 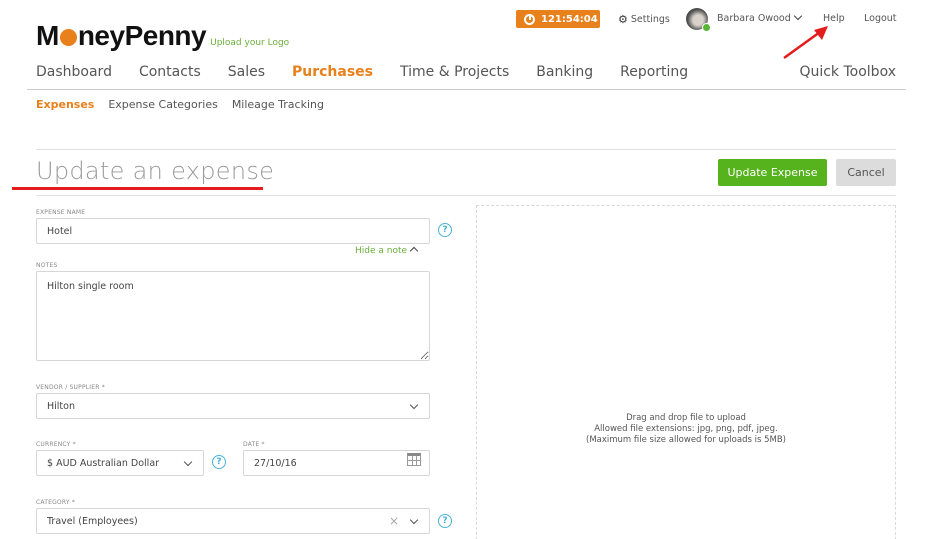 I want to click on expense-name-field, so click(x=233, y=231).